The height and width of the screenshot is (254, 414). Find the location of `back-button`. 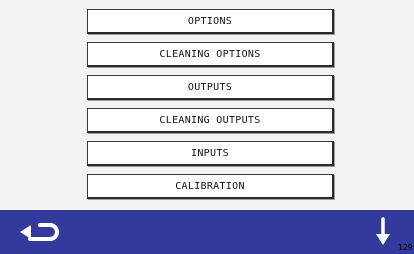

back-button is located at coordinates (38, 232).